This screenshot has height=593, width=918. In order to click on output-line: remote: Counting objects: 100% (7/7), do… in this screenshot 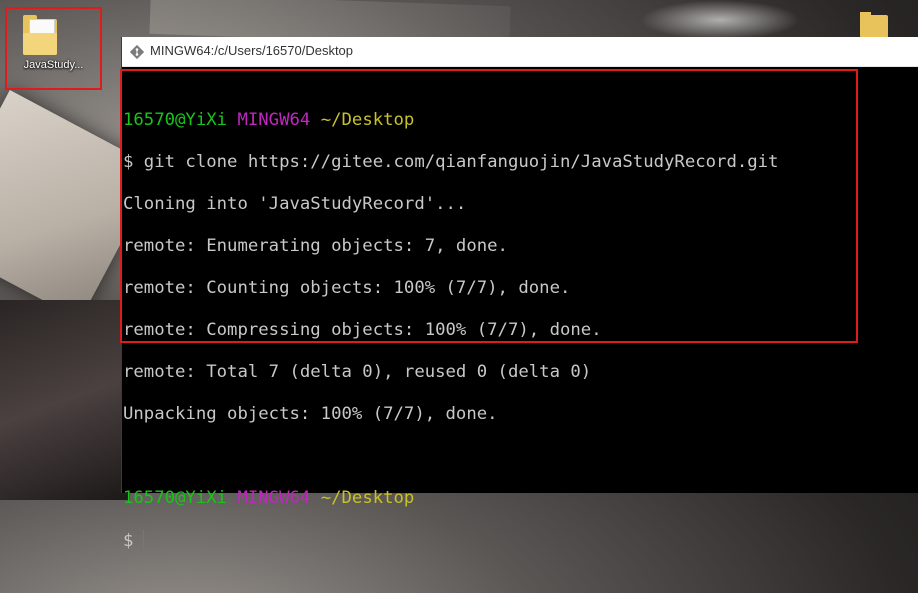, I will do `click(347, 288)`.